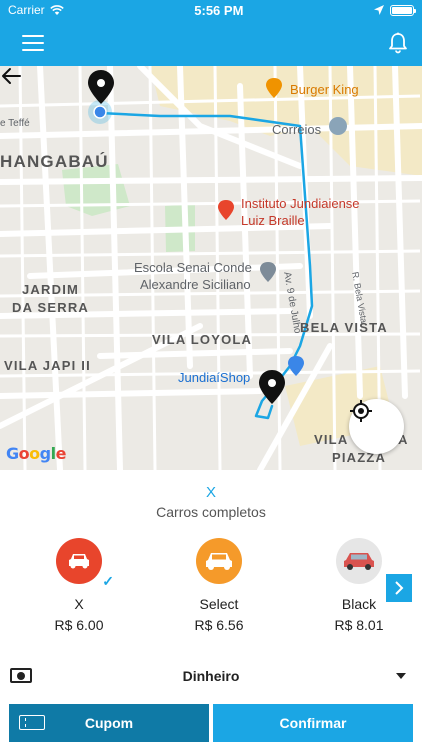 The height and width of the screenshot is (750, 422). I want to click on coupon-button: Cupom, so click(109, 723).